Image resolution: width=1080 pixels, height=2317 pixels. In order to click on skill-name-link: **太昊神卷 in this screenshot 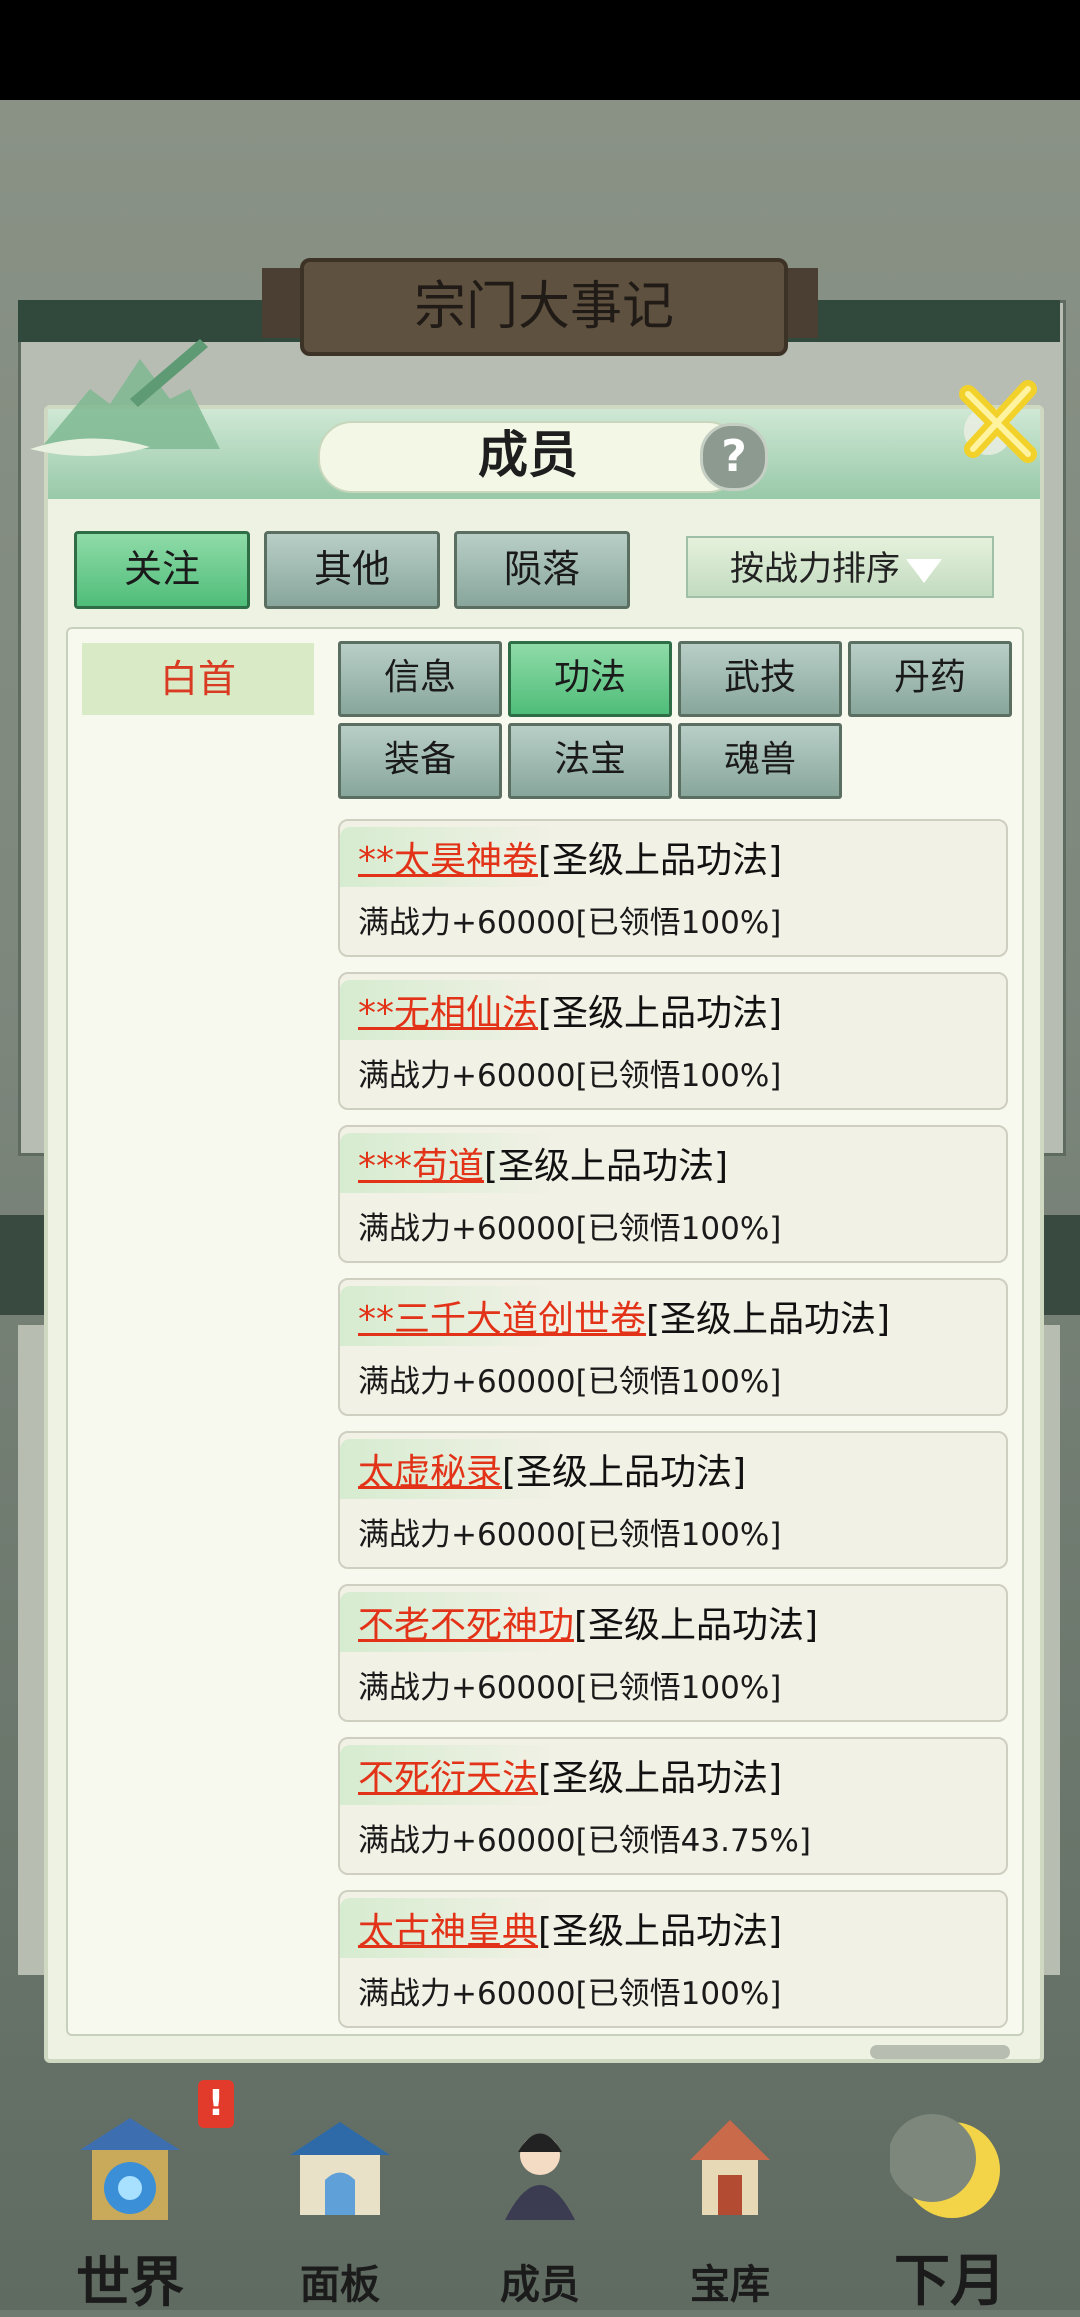, I will do `click(448, 860)`.